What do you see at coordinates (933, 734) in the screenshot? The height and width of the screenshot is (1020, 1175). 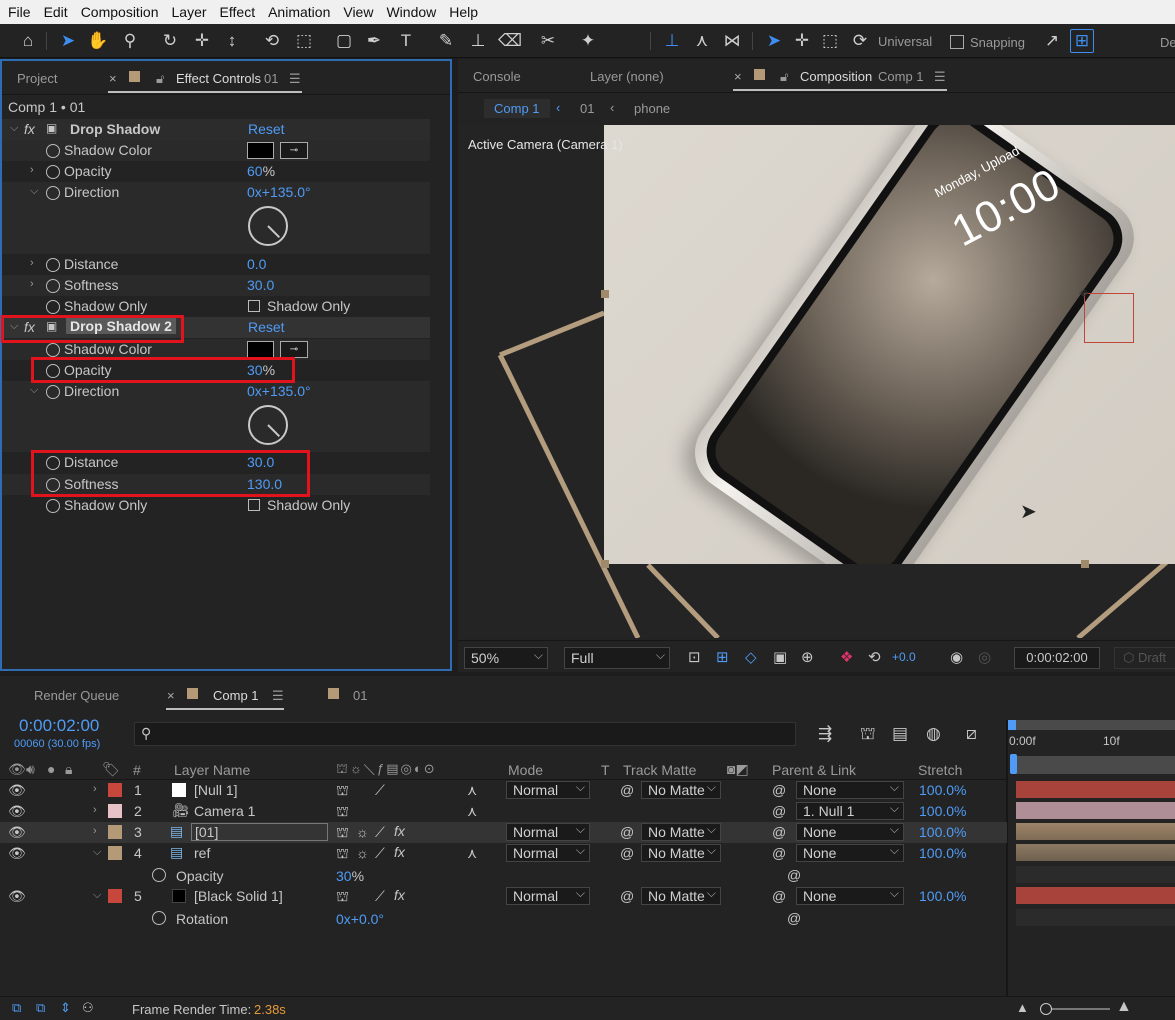 I see `motion-blur-icon: ◍` at bounding box center [933, 734].